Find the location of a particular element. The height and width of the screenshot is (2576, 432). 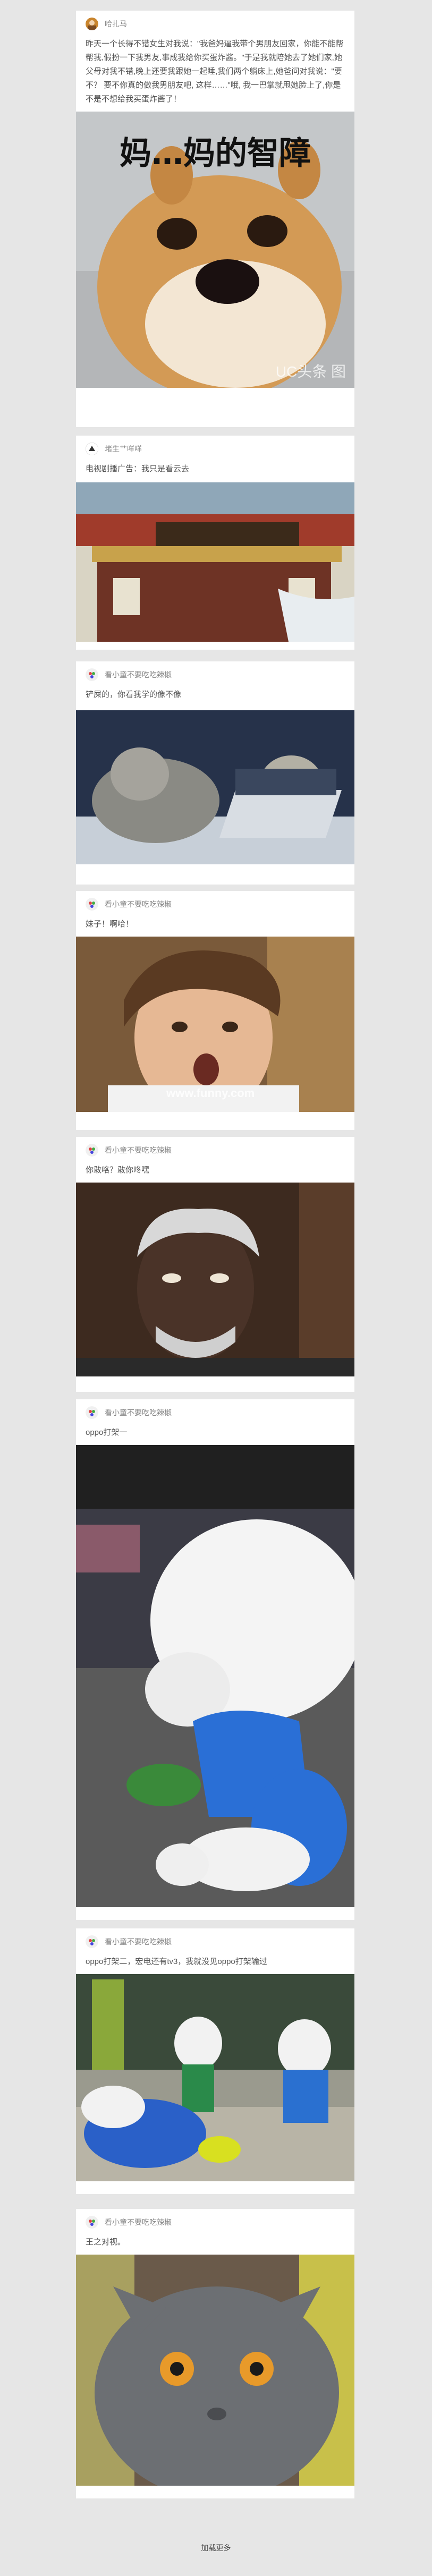

post-card: 看小童不要吃吃辣椒 你敢咯？敢你咚嘿 is located at coordinates (215, 1264).